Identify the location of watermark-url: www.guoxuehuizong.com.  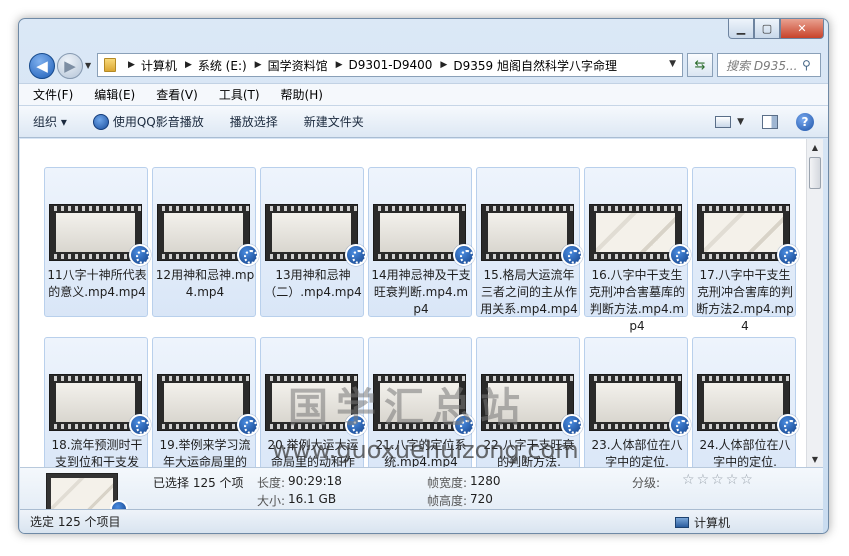
(425, 450).